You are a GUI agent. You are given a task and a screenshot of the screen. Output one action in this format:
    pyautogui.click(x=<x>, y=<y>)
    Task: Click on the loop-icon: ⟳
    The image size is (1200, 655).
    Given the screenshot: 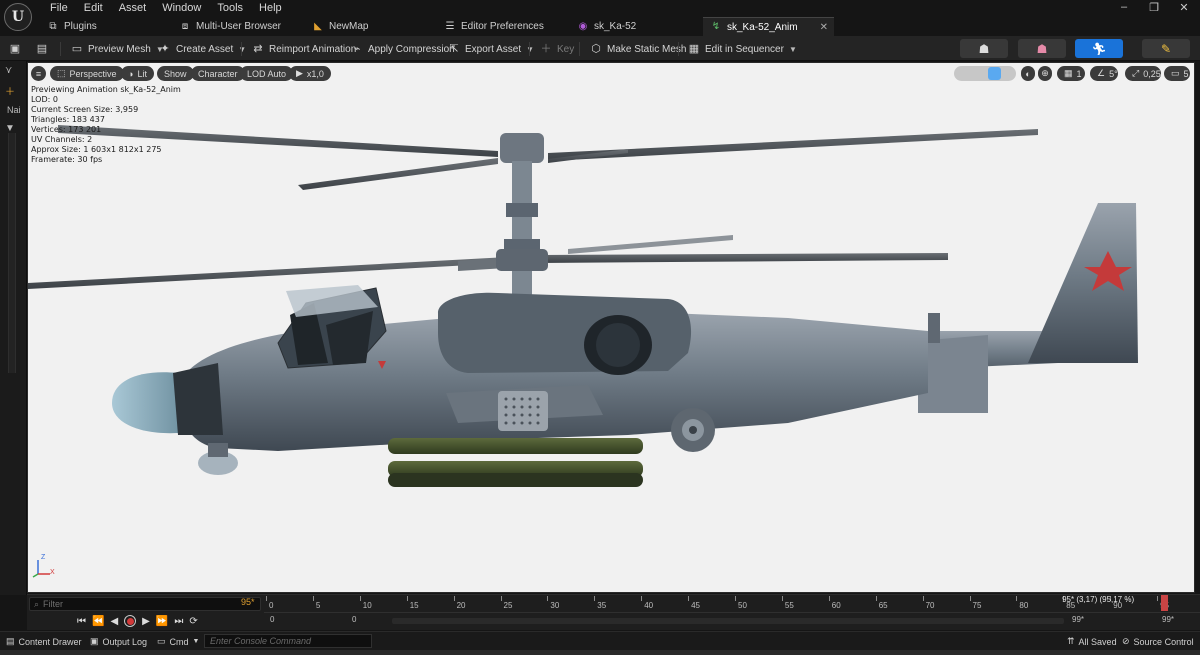 What is the action you would take?
    pyautogui.click(x=193, y=621)
    